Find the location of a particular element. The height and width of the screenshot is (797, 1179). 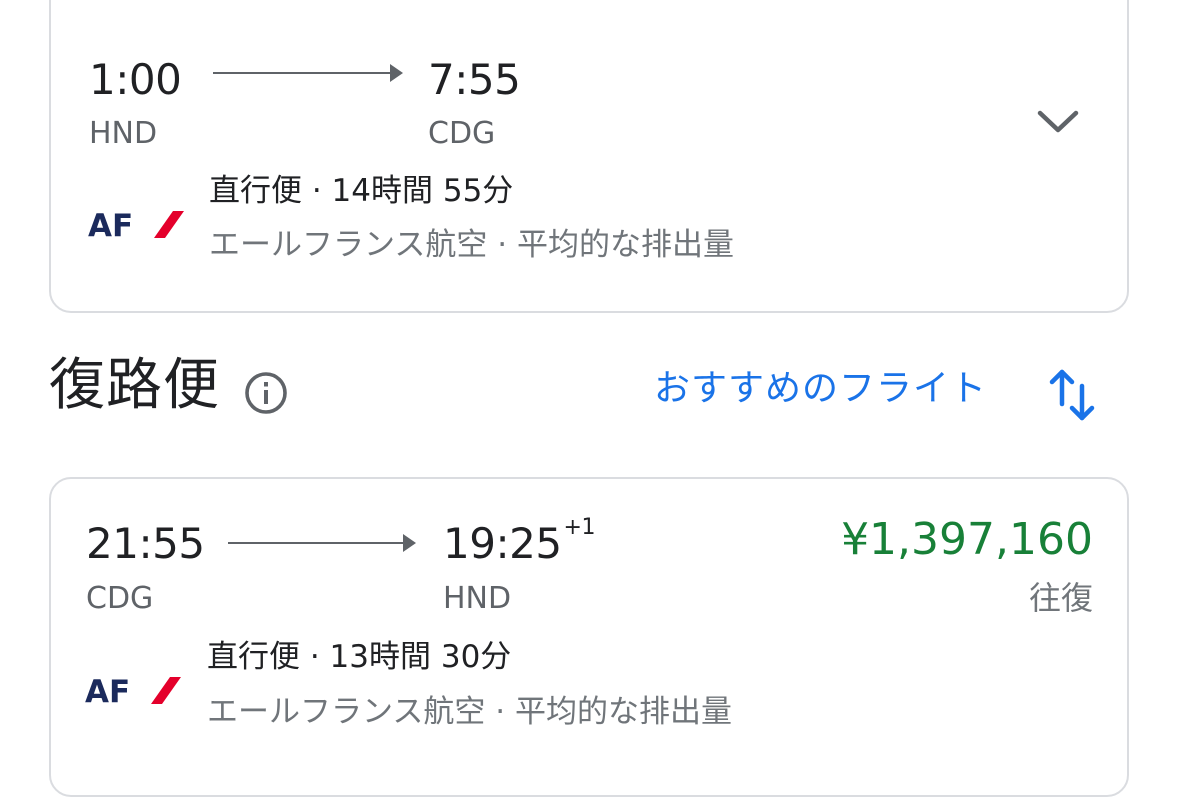

arrive-time: 19:25+1 is located at coordinates (519, 541).